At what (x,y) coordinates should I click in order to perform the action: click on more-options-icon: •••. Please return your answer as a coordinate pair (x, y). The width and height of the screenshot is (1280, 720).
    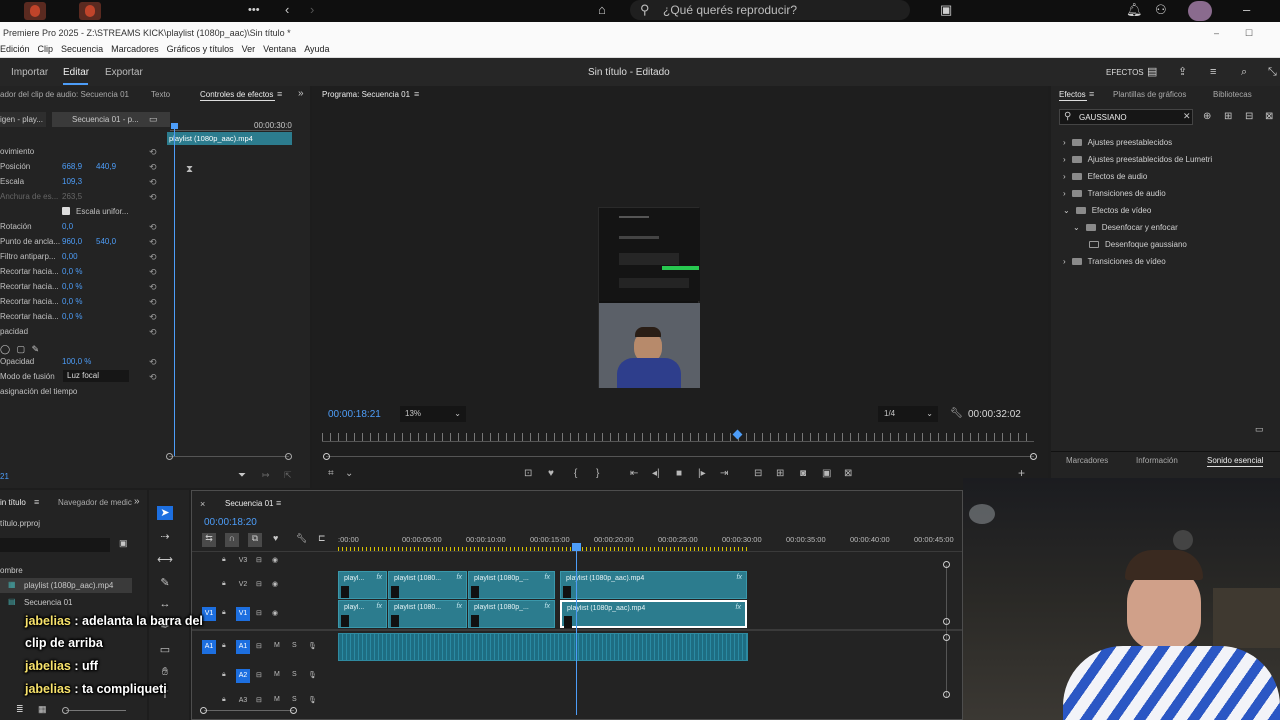
    Looking at the image, I should click on (254, 10).